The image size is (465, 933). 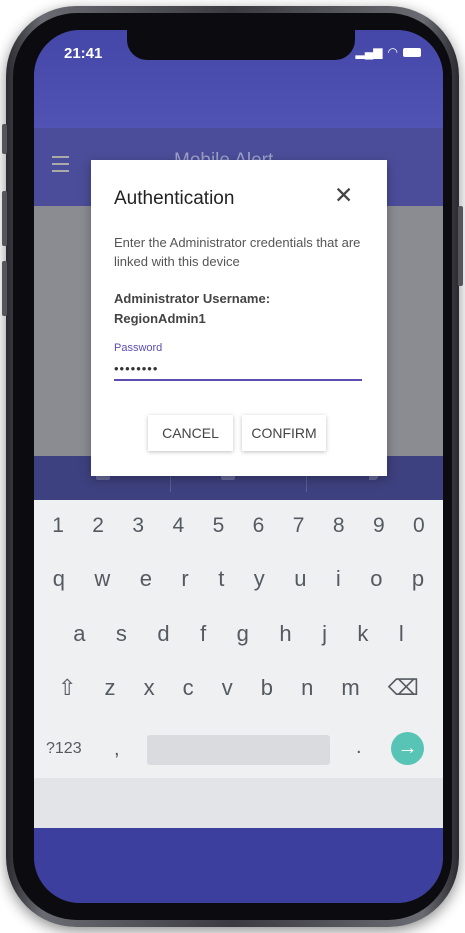 What do you see at coordinates (149, 688) in the screenshot?
I see `key: x` at bounding box center [149, 688].